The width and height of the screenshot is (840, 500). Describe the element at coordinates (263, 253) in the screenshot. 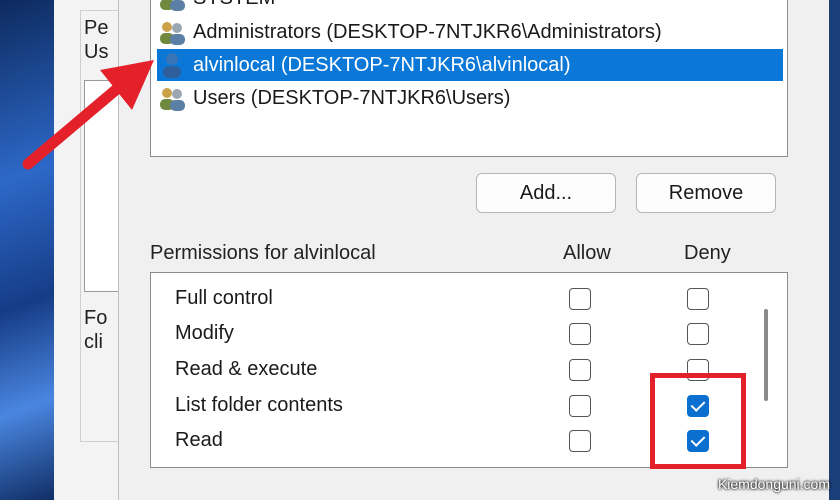

I see `permissions-header: Permissions for alvinlocal` at that location.